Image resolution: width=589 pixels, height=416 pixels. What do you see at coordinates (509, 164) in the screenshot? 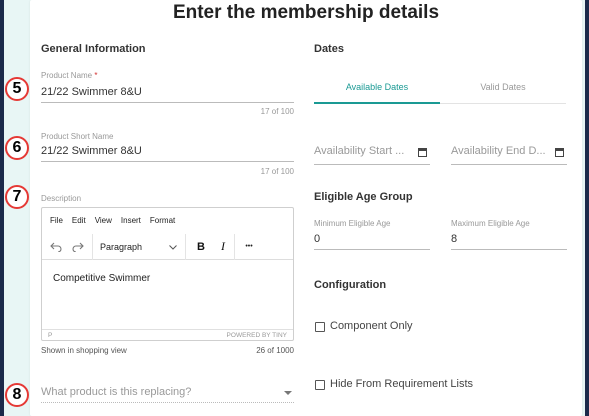
I see `end-date-underline` at bounding box center [509, 164].